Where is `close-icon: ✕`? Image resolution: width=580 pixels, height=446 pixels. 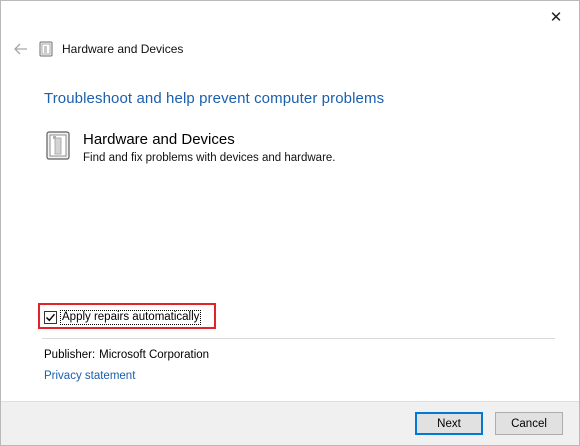
close-icon: ✕ is located at coordinates (556, 17).